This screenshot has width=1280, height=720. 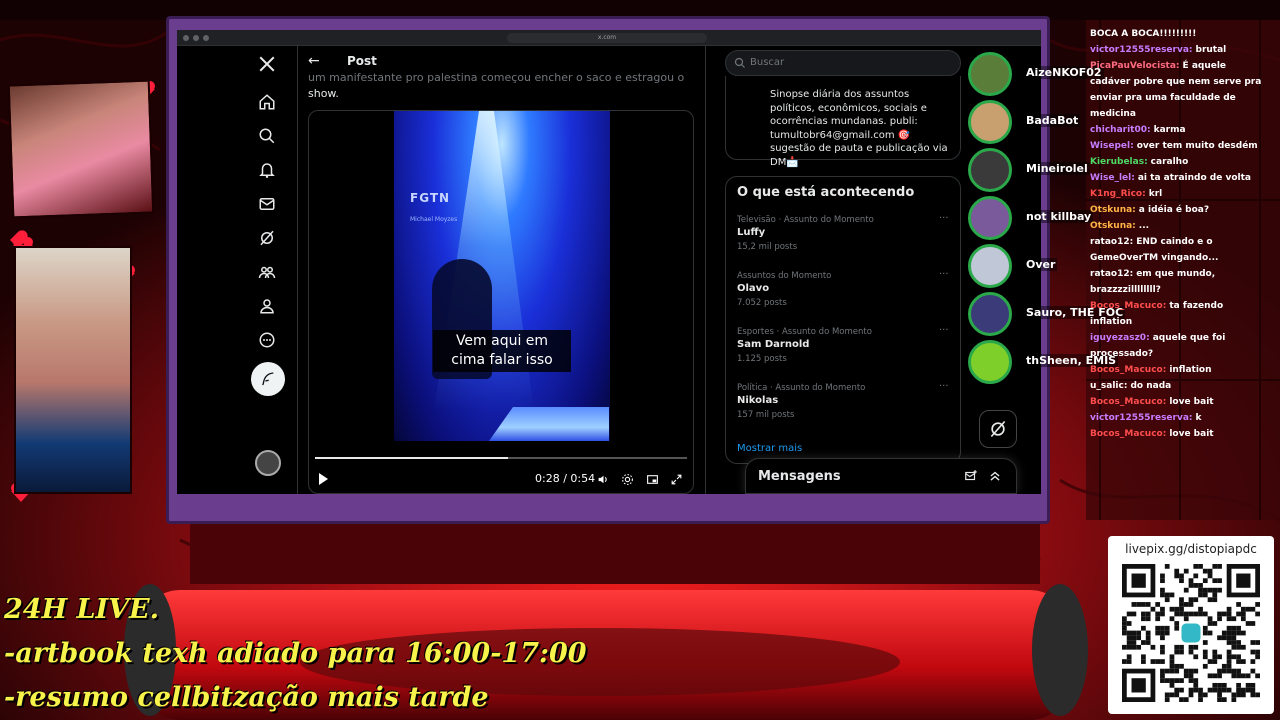 What do you see at coordinates (268, 463) in the screenshot?
I see `account-avatar` at bounding box center [268, 463].